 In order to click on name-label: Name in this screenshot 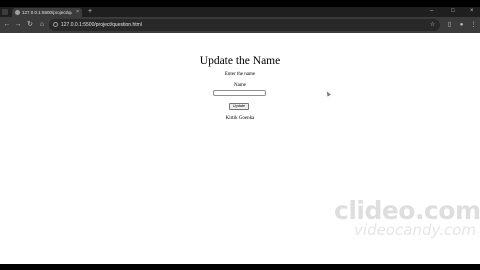, I will do `click(240, 85)`.